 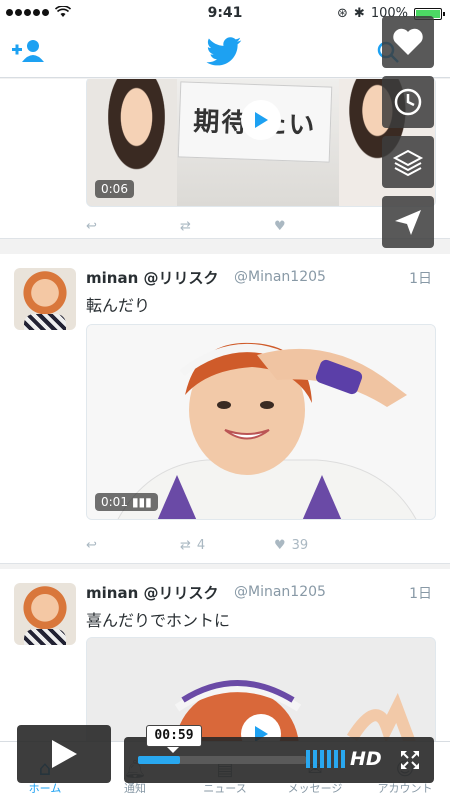 What do you see at coordinates (222, 760) in the screenshot?
I see `seek-bar` at bounding box center [222, 760].